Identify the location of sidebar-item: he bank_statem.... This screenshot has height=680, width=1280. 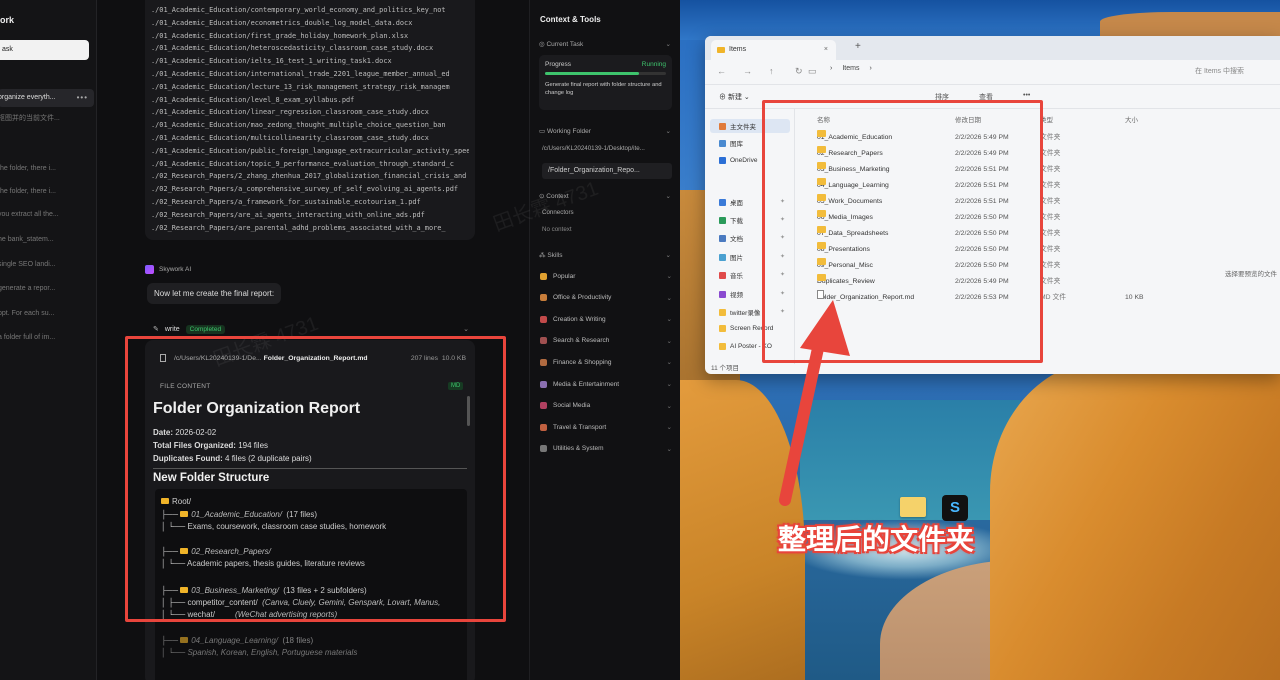
(47, 240).